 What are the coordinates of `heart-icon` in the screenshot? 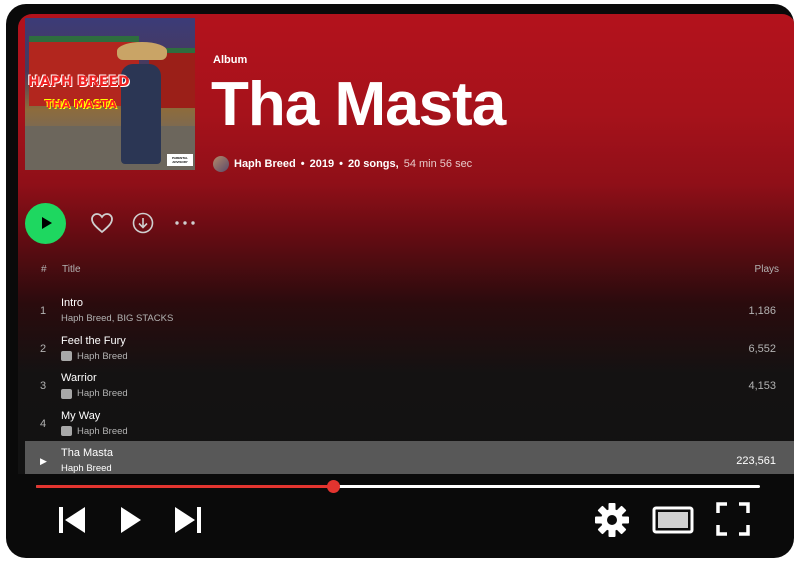 It's located at (102, 223).